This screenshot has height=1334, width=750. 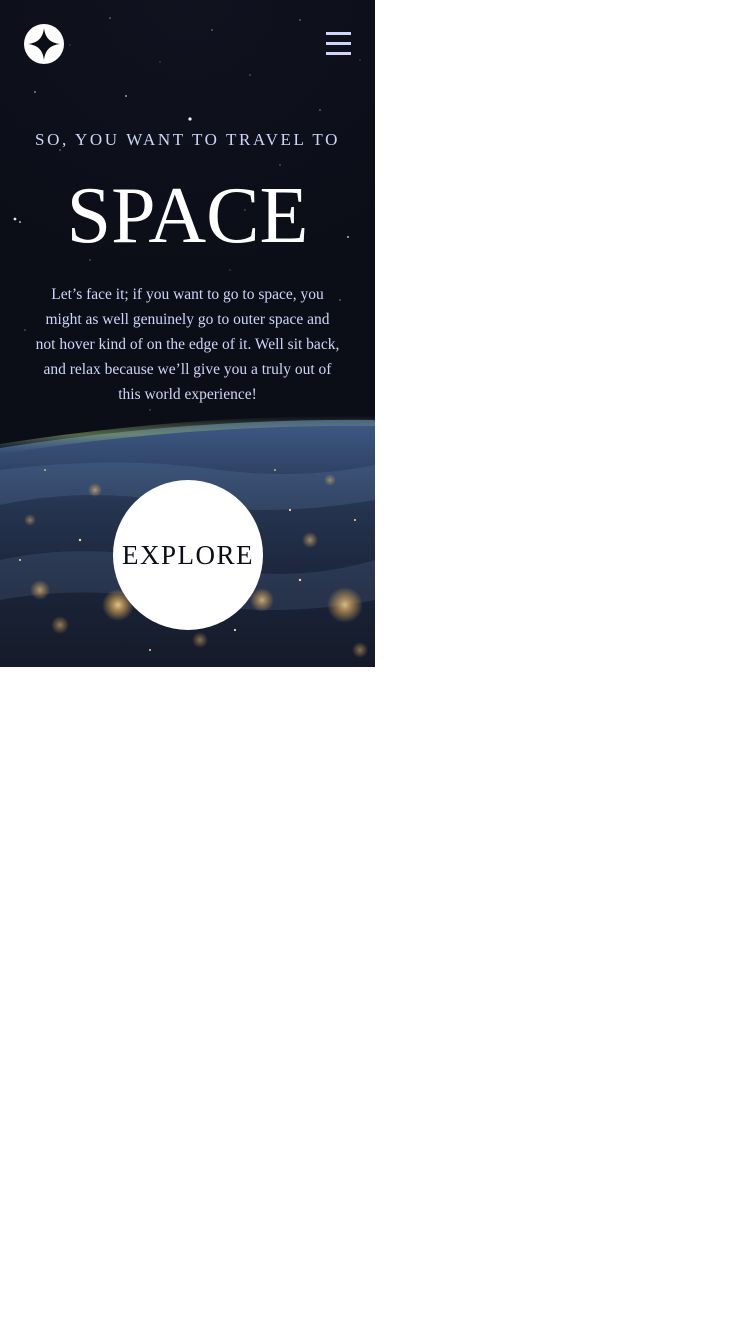 What do you see at coordinates (338, 53) in the screenshot?
I see `menu-bar-bottom` at bounding box center [338, 53].